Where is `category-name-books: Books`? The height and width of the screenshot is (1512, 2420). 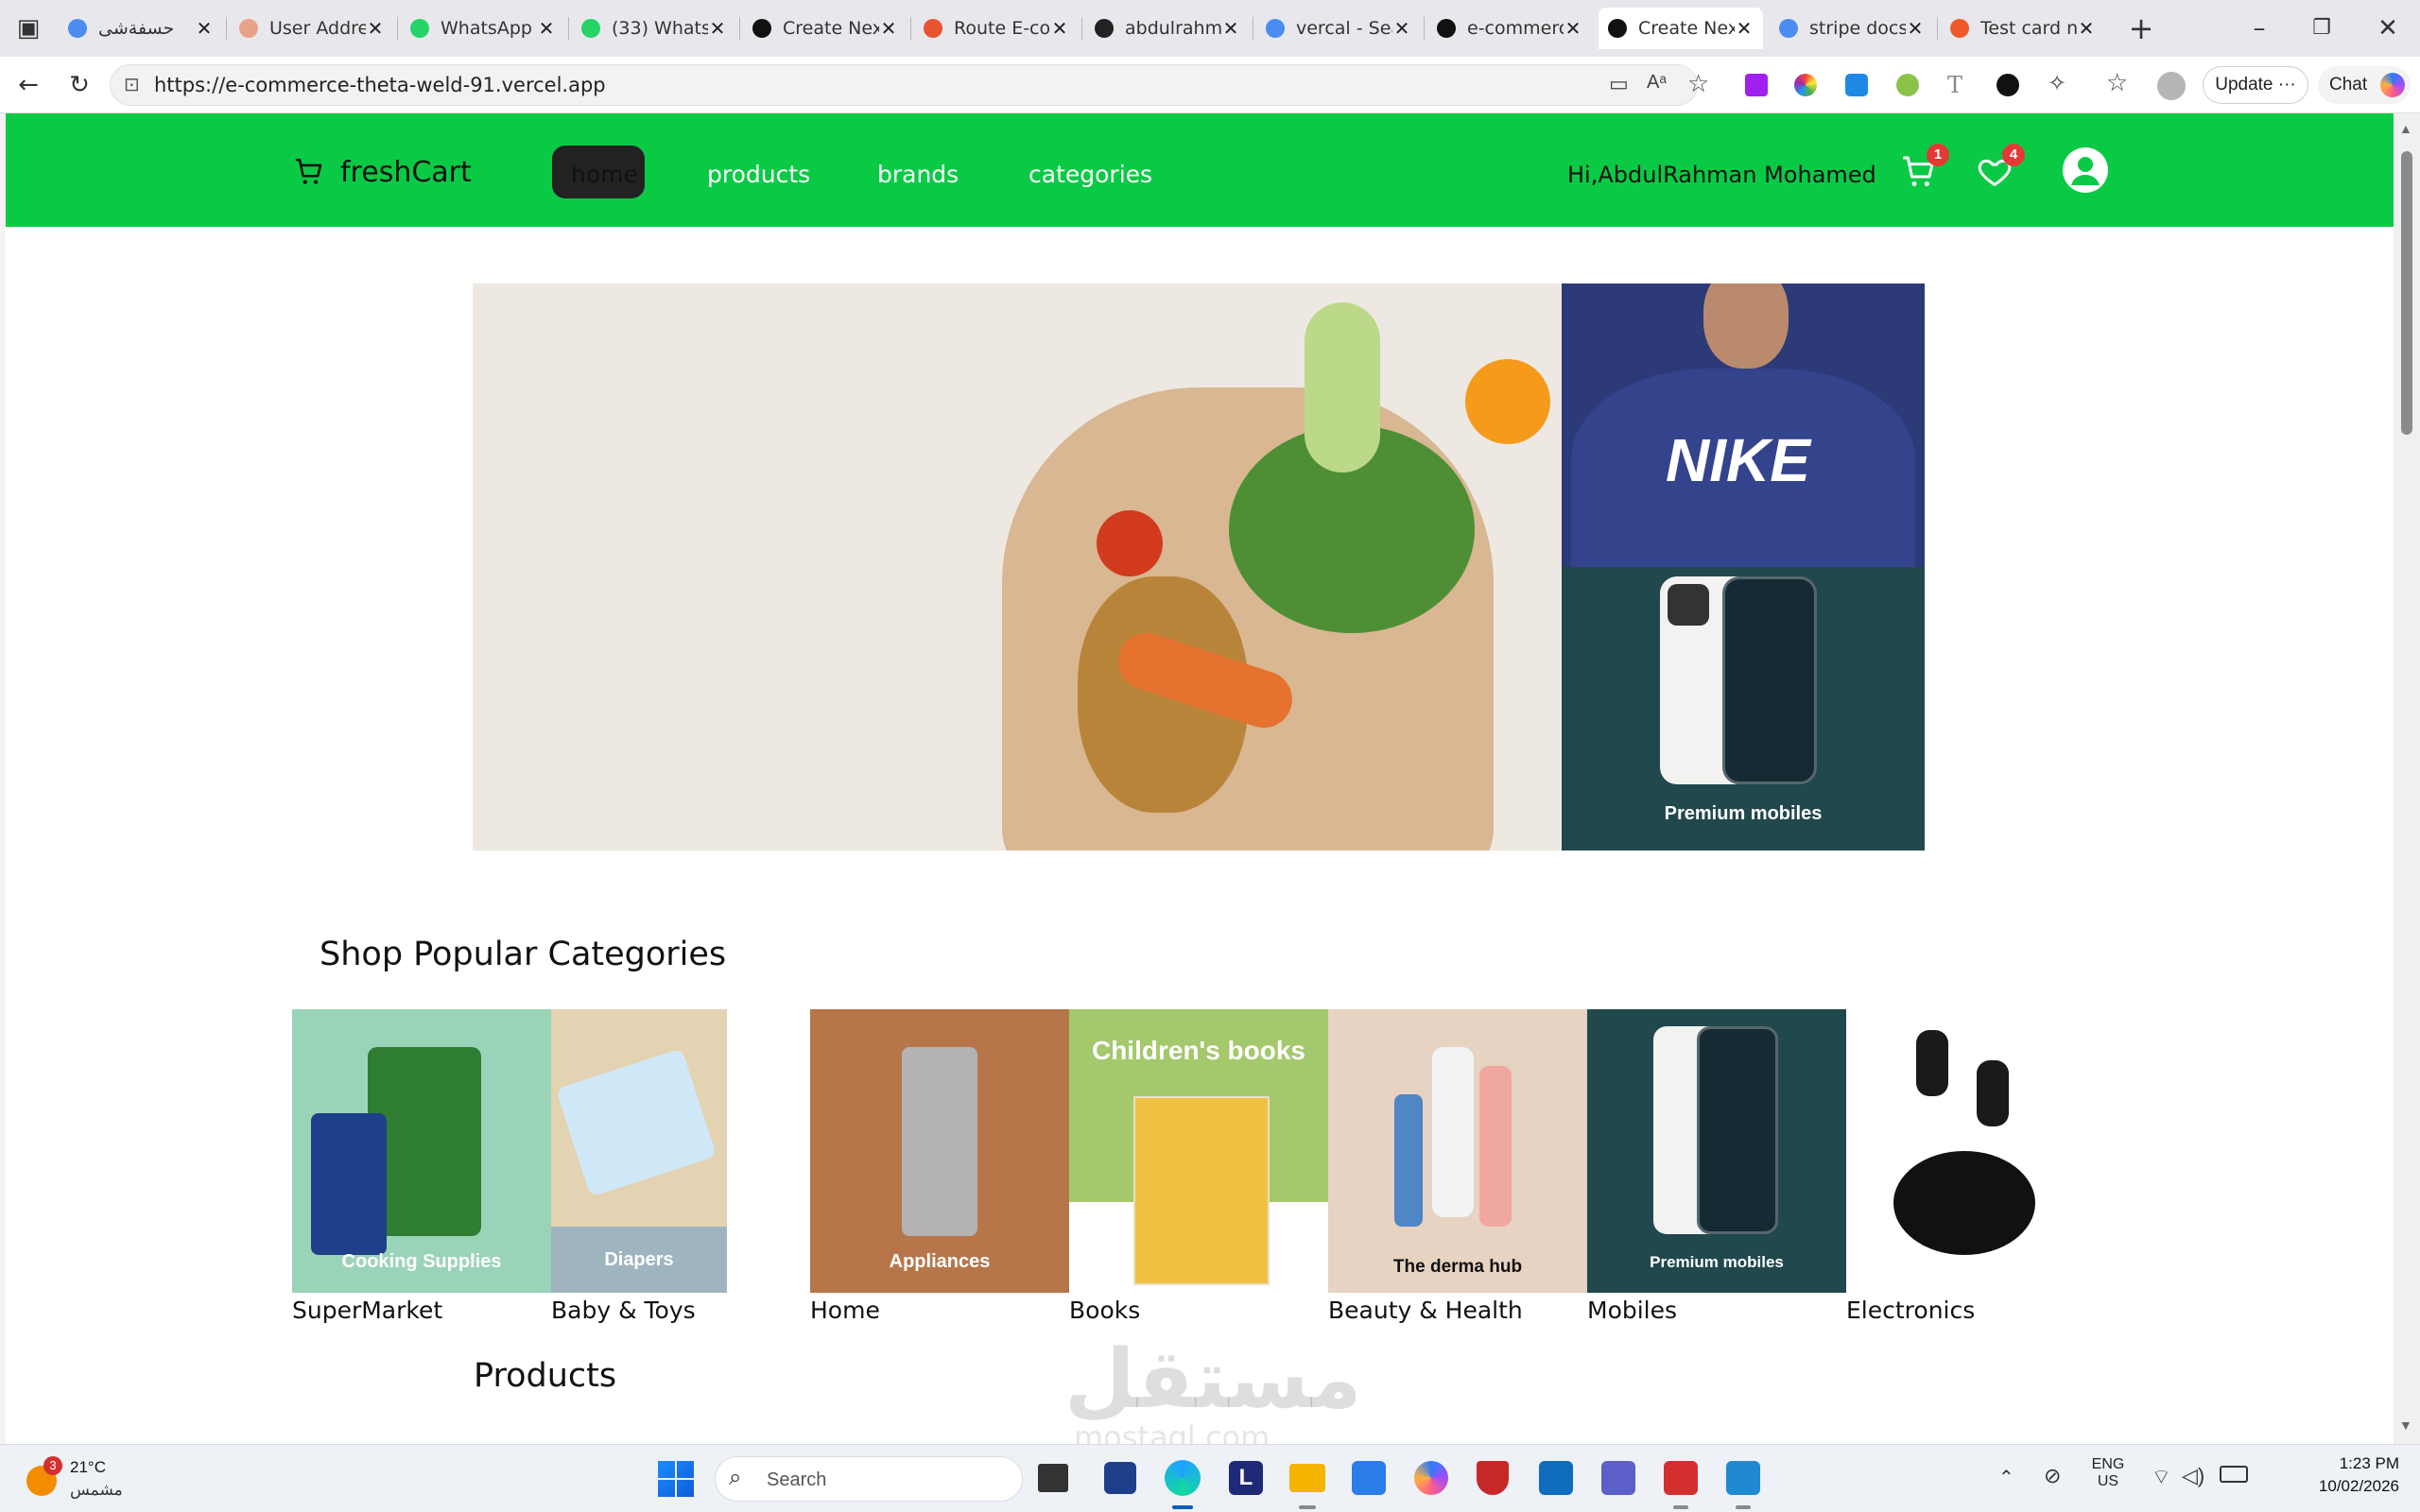 category-name-books: Books is located at coordinates (1104, 1310).